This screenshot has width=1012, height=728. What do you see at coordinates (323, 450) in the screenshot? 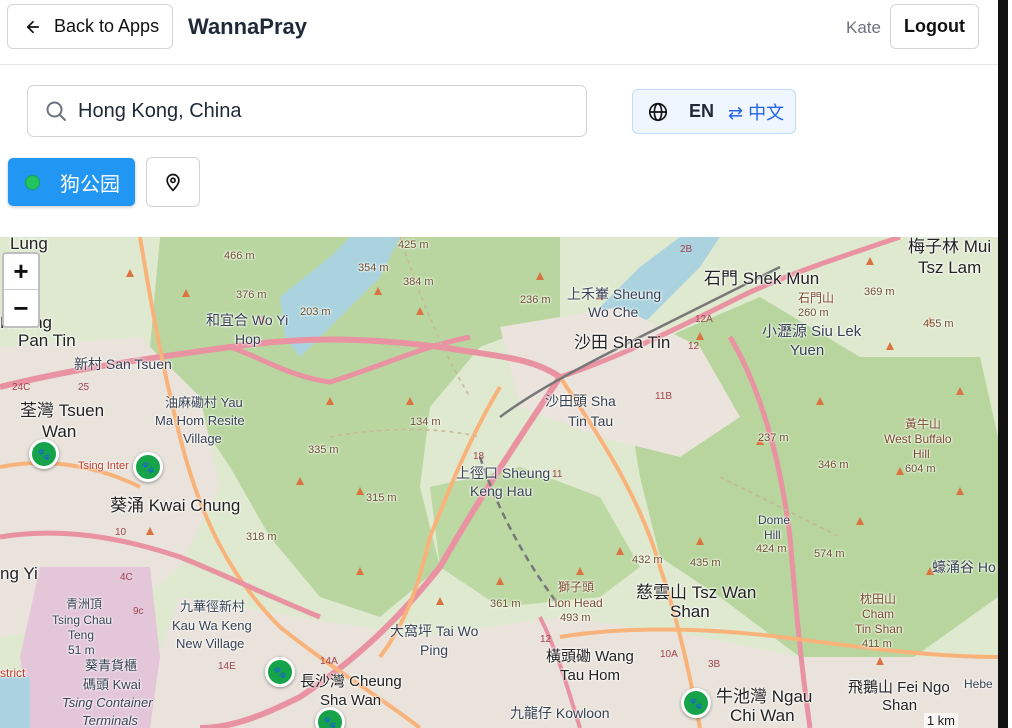
I see `map-label: 335 m` at bounding box center [323, 450].